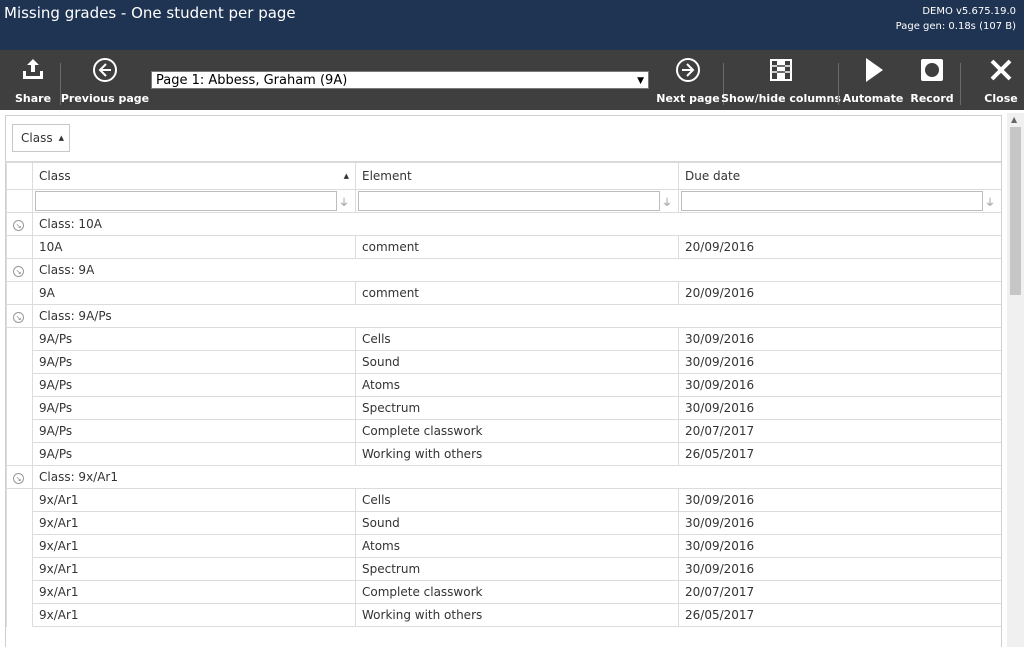 Image resolution: width=1024 pixels, height=647 pixels. I want to click on table-row: 10A comment 20/09/2016, so click(503, 247).